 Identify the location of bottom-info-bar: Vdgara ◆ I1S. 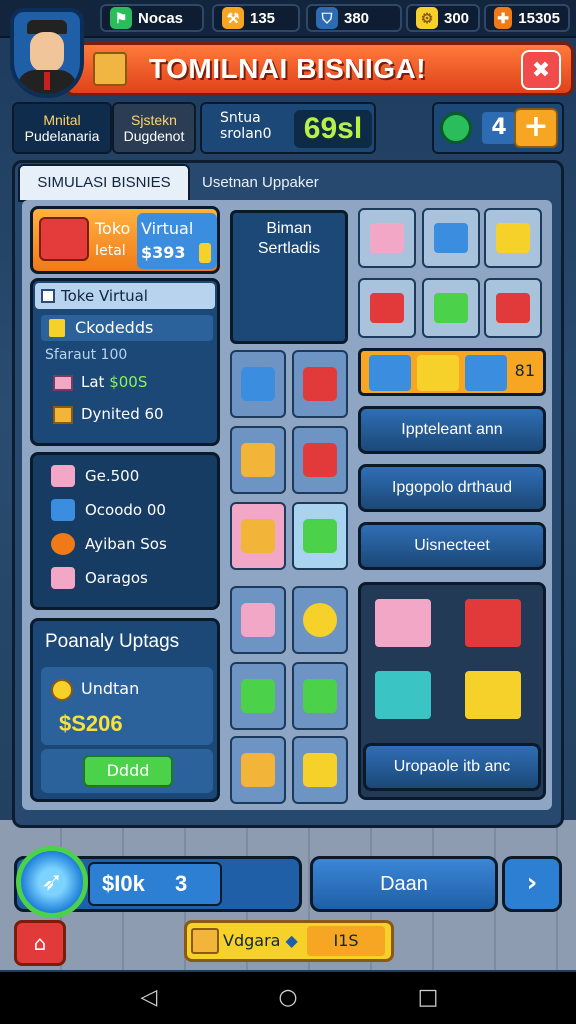
(289, 941).